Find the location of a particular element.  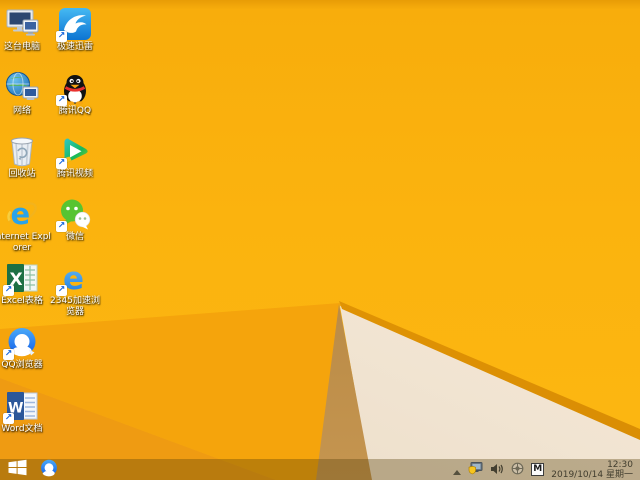

utility-wheel-icon is located at coordinates (517, 469).